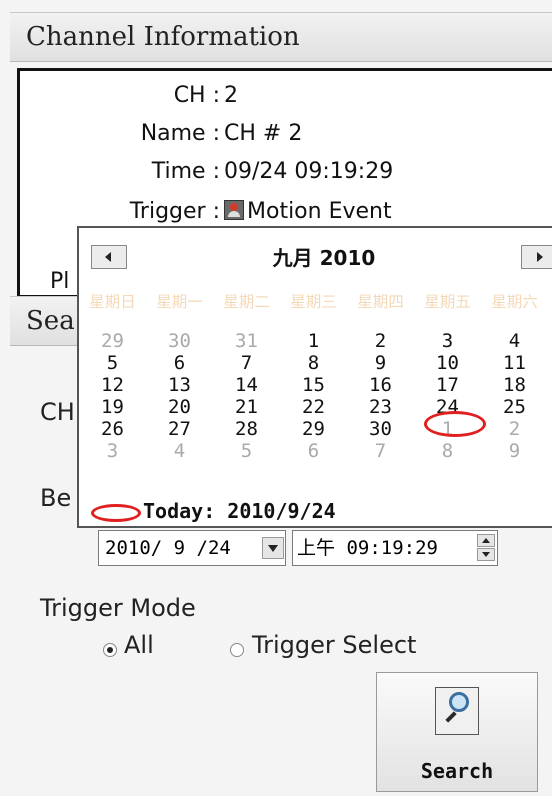 This screenshot has height=796, width=552. What do you see at coordinates (237, 650) in the screenshot?
I see `radio-trigger-select` at bounding box center [237, 650].